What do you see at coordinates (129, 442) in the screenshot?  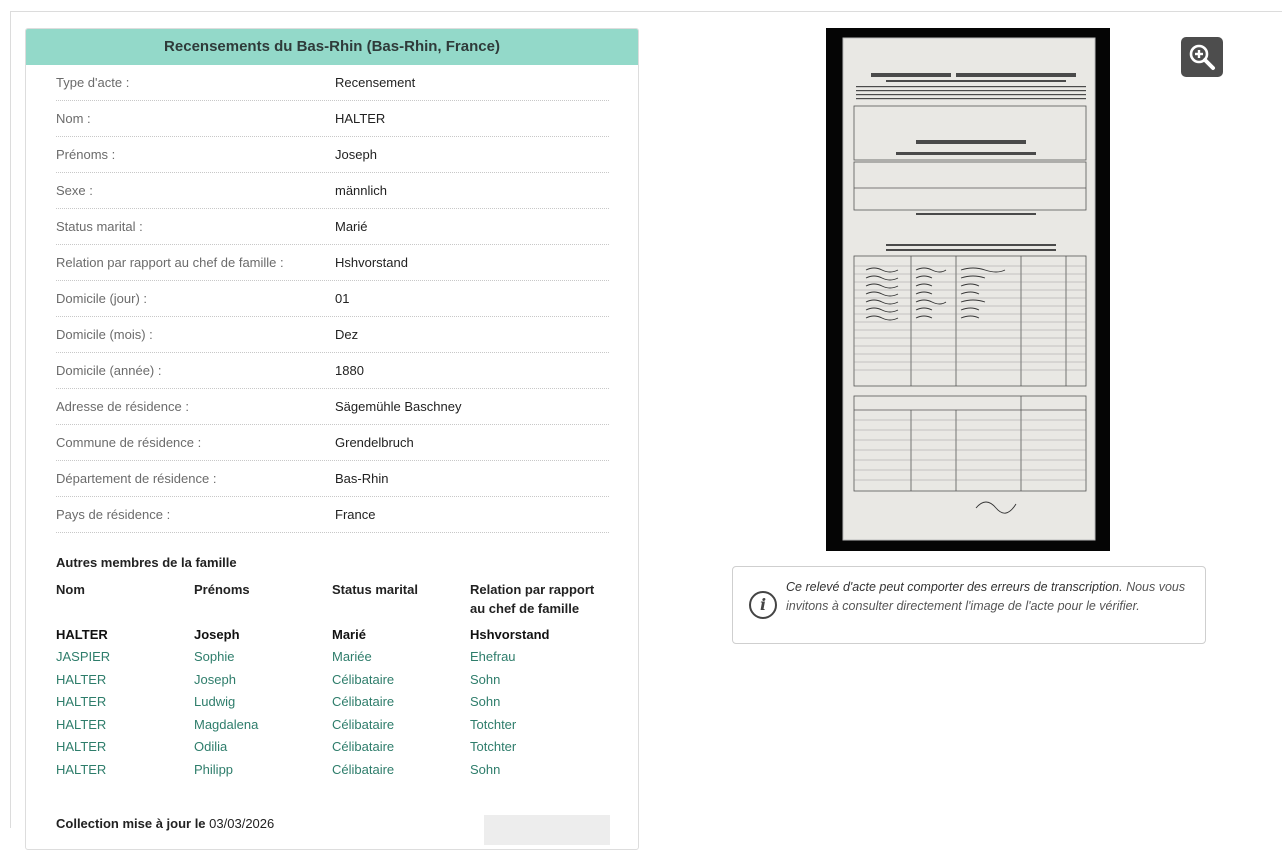 I see `field-label: Commune de résidence :` at bounding box center [129, 442].